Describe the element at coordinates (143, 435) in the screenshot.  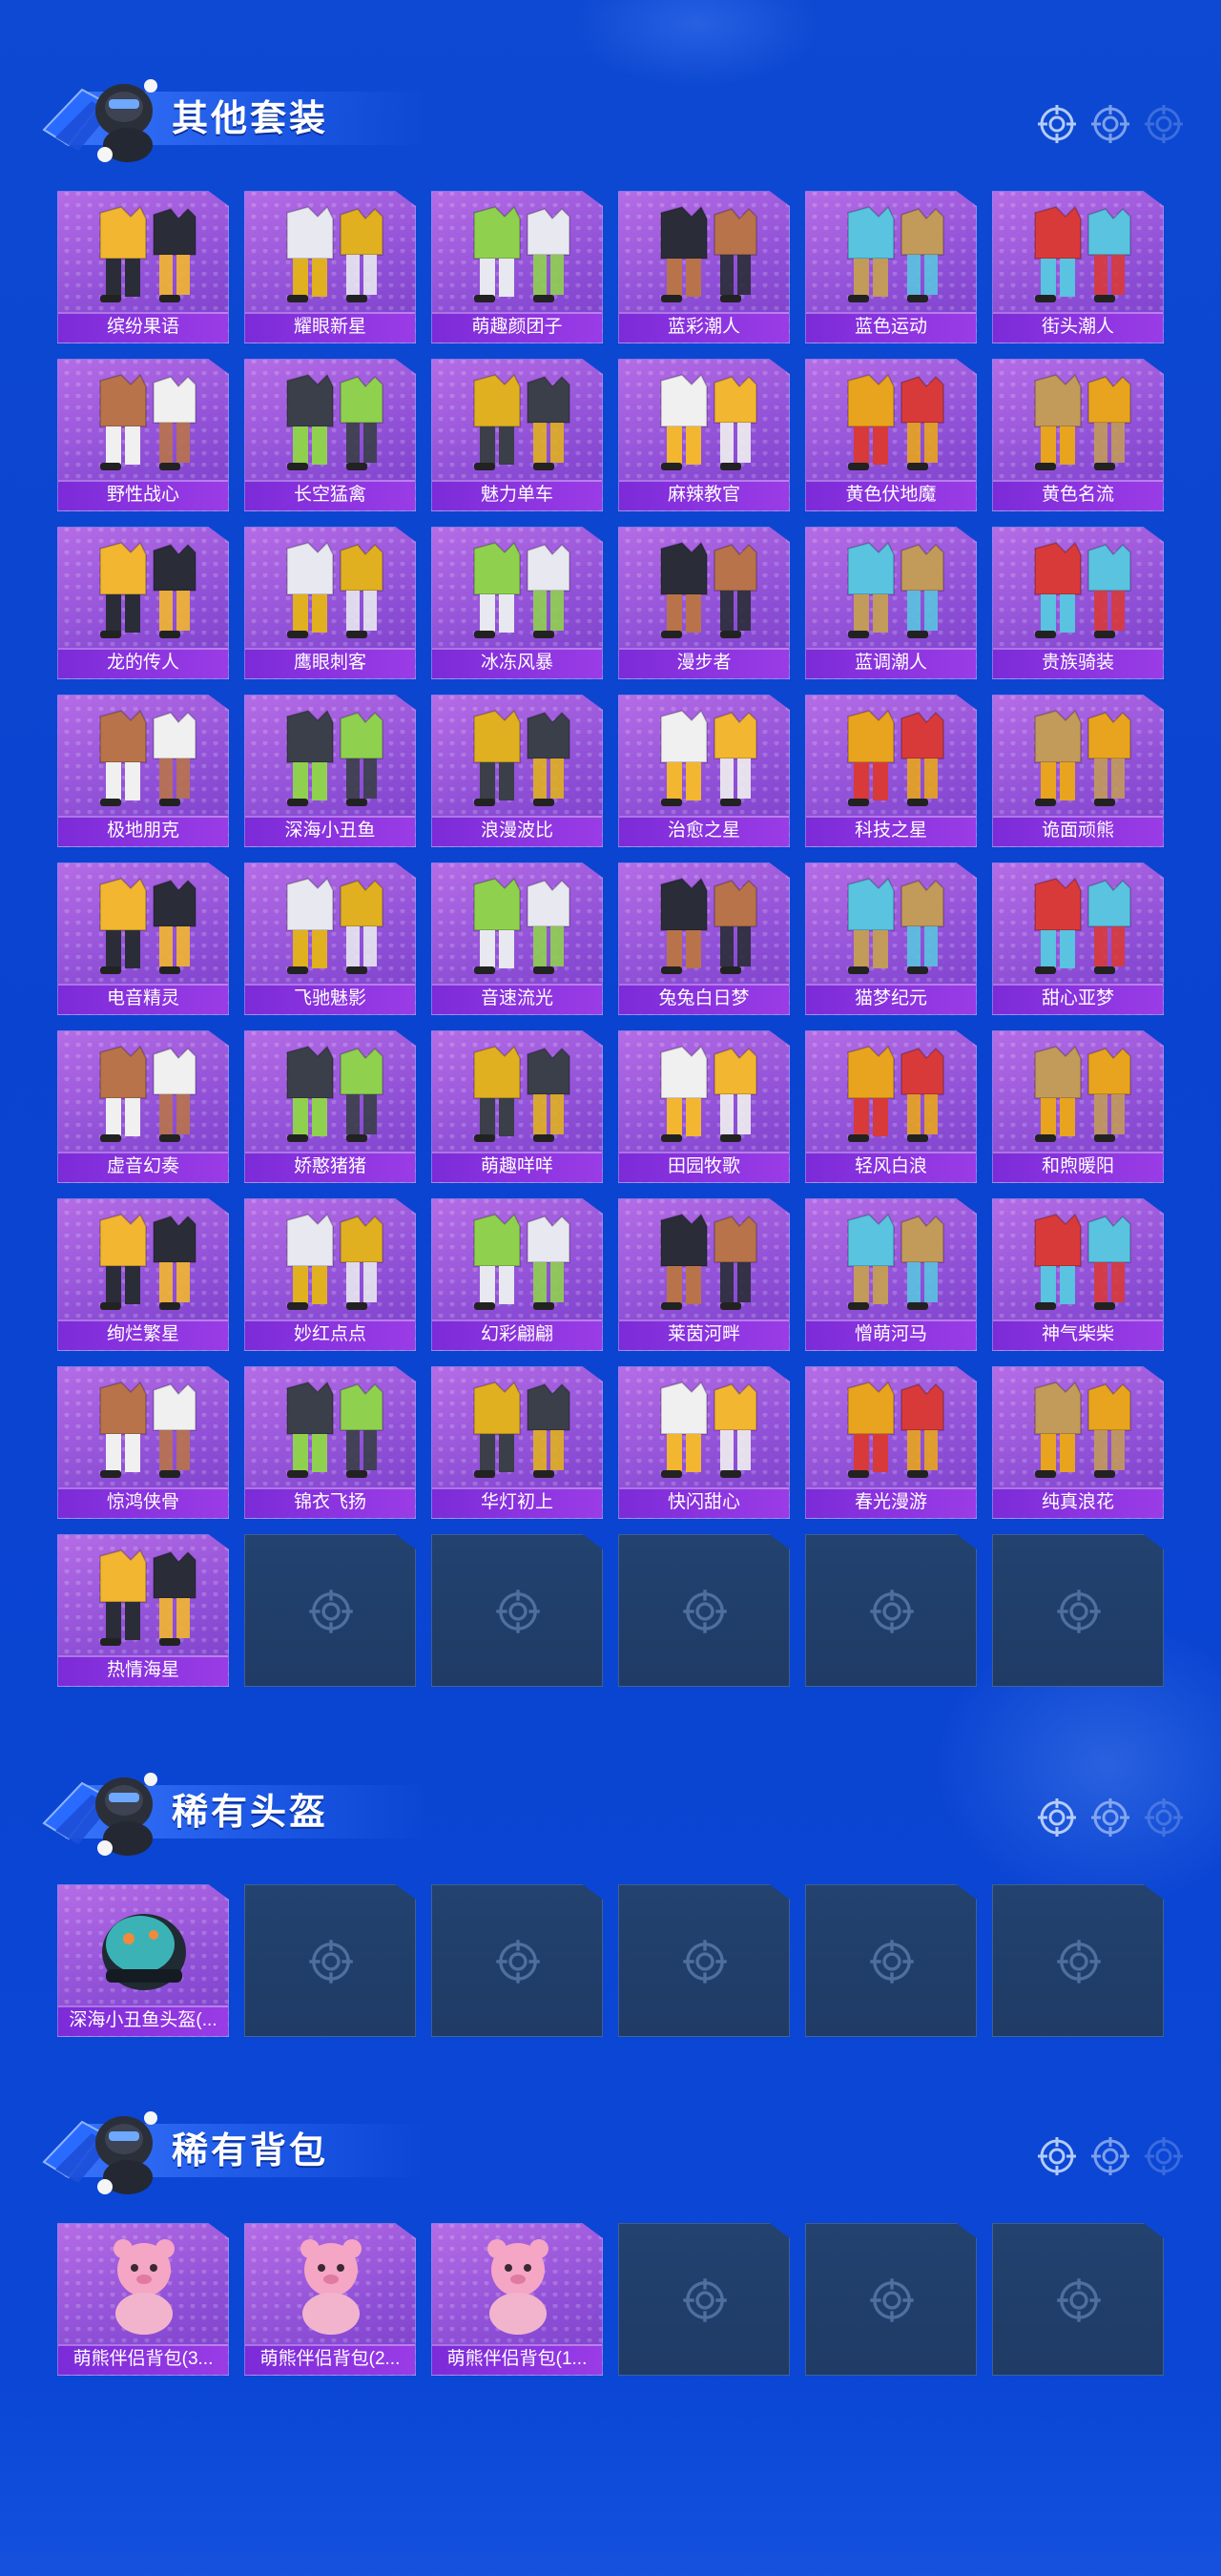
I see `item-card: 野性战心` at that location.